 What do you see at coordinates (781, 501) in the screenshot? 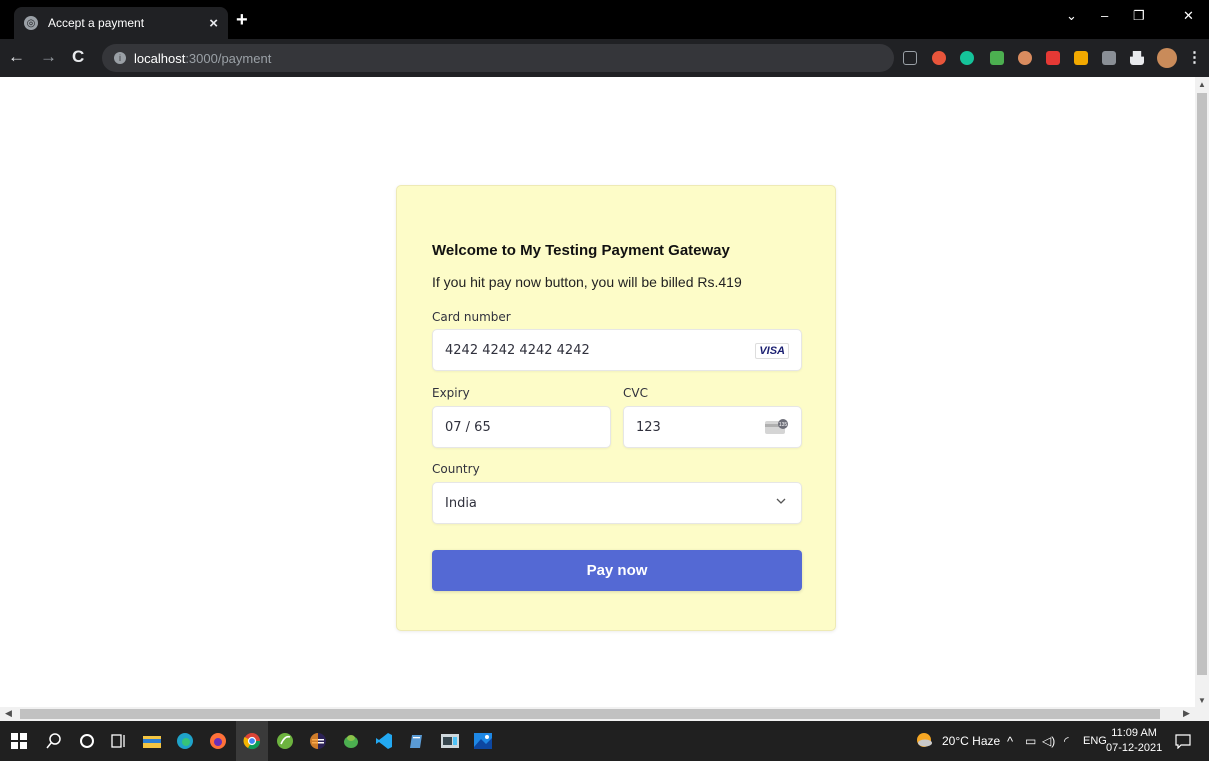
I see `chevron-down-icon` at bounding box center [781, 501].